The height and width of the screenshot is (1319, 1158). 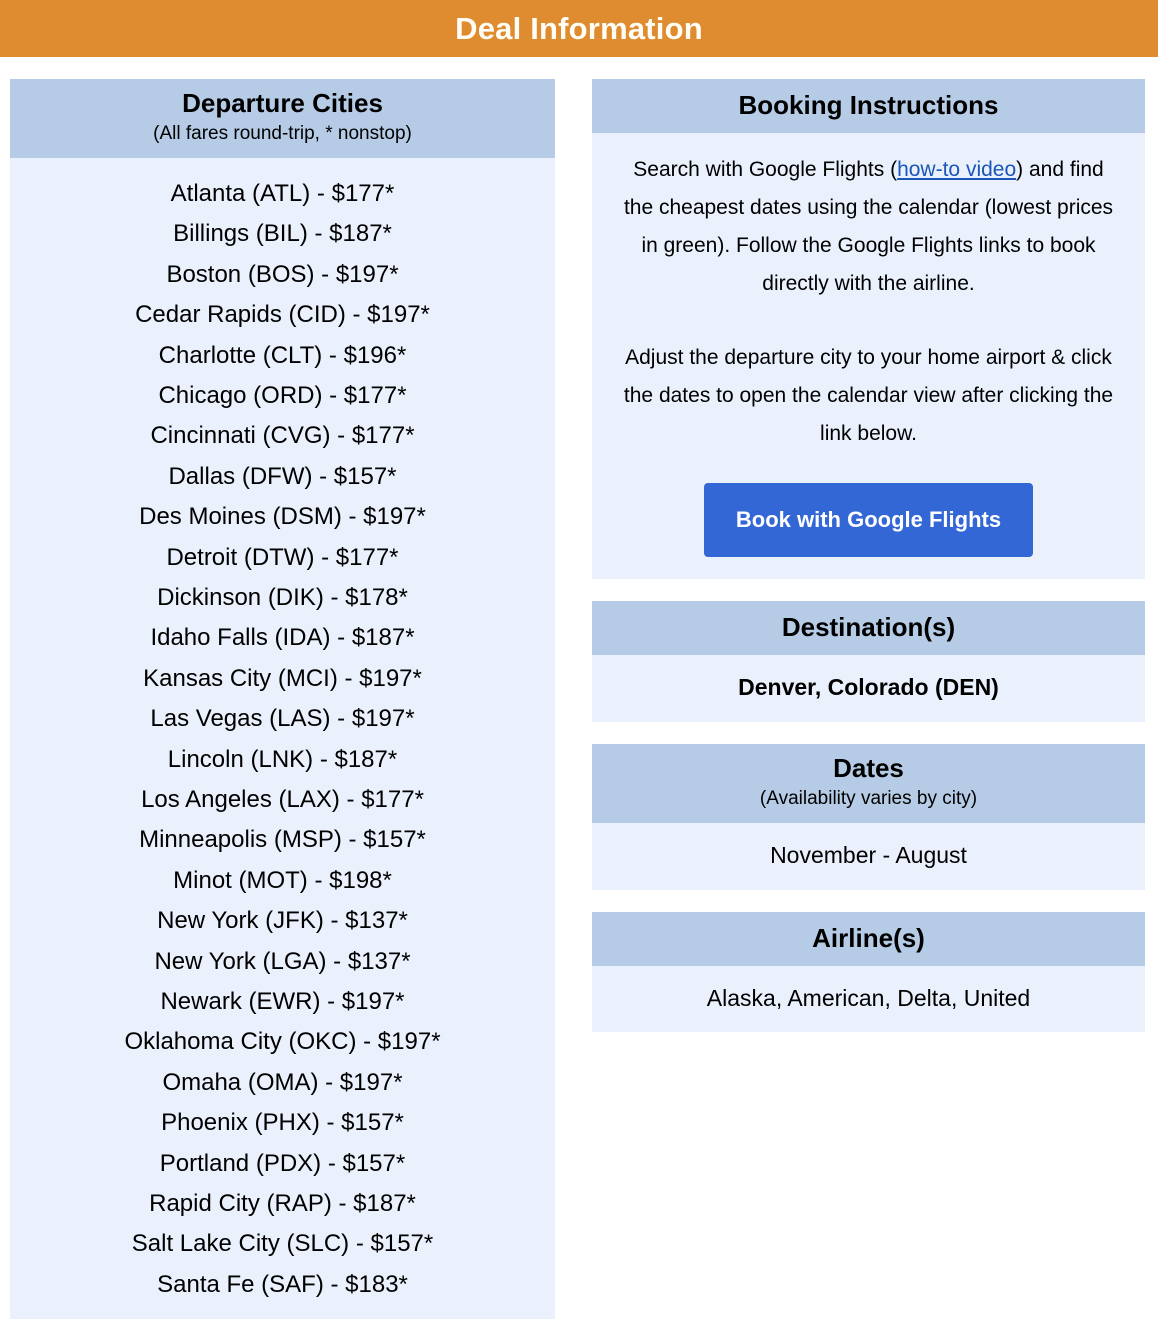 I want to click on departure-cities-subtitle: (All fares round-trip, * nonstop), so click(x=282, y=134).